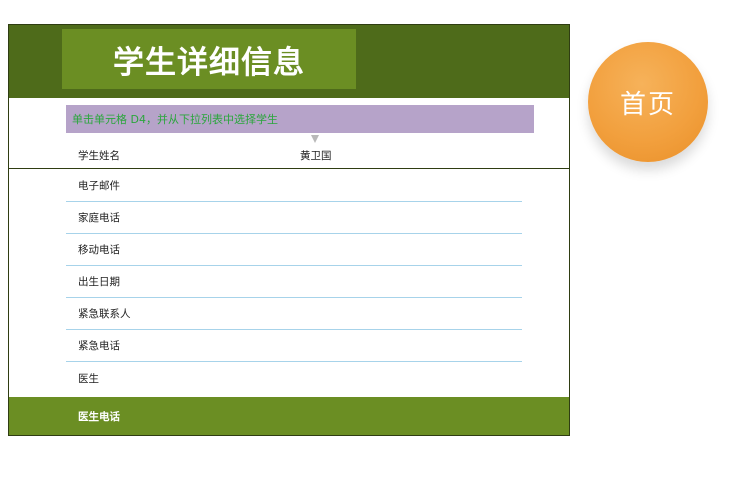 The height and width of the screenshot is (501, 750). I want to click on birth-date-row: 出生日期, so click(294, 282).